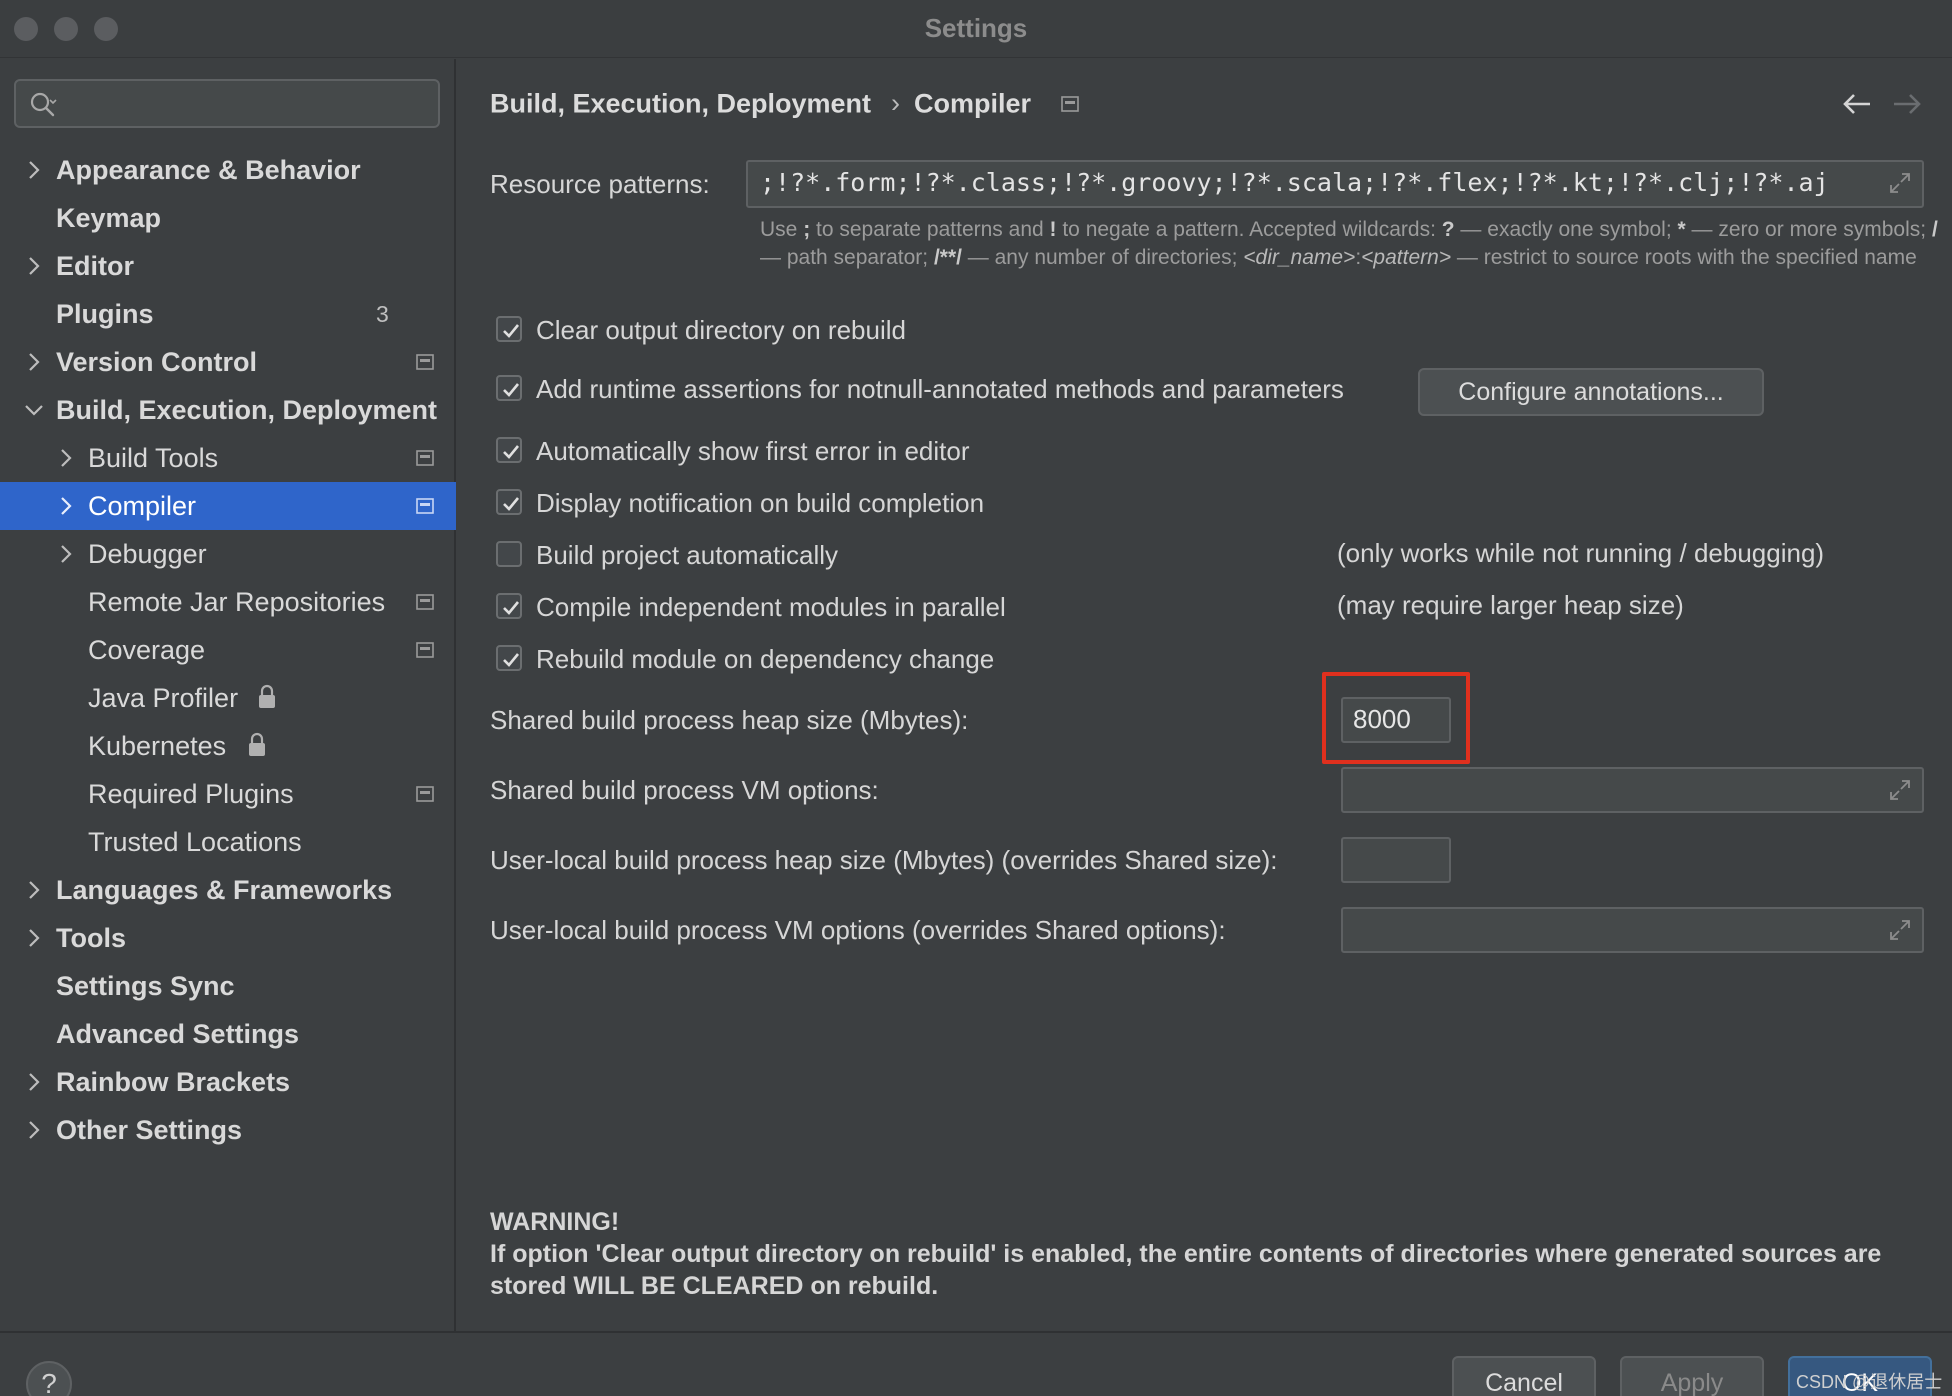  Describe the element at coordinates (771, 607) in the screenshot. I see `parallel-compile-label: Compile independent modules in parallel` at that location.